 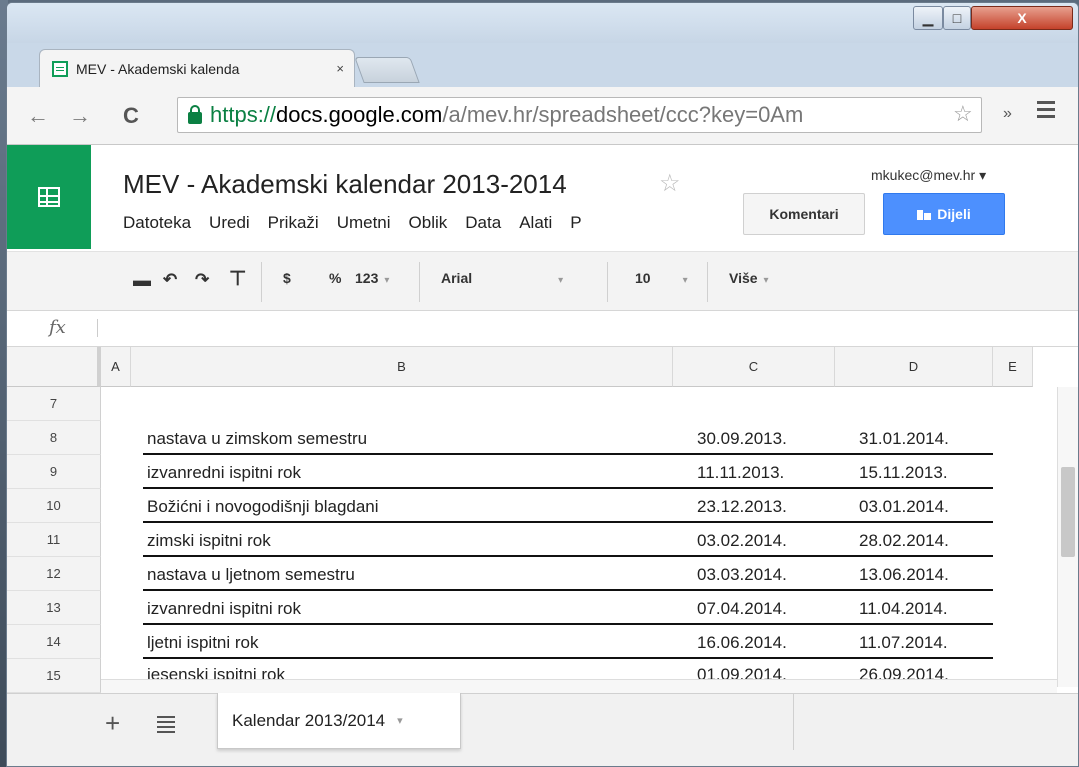 I want to click on cell-start-date: 07.04.2014., so click(x=742, y=609).